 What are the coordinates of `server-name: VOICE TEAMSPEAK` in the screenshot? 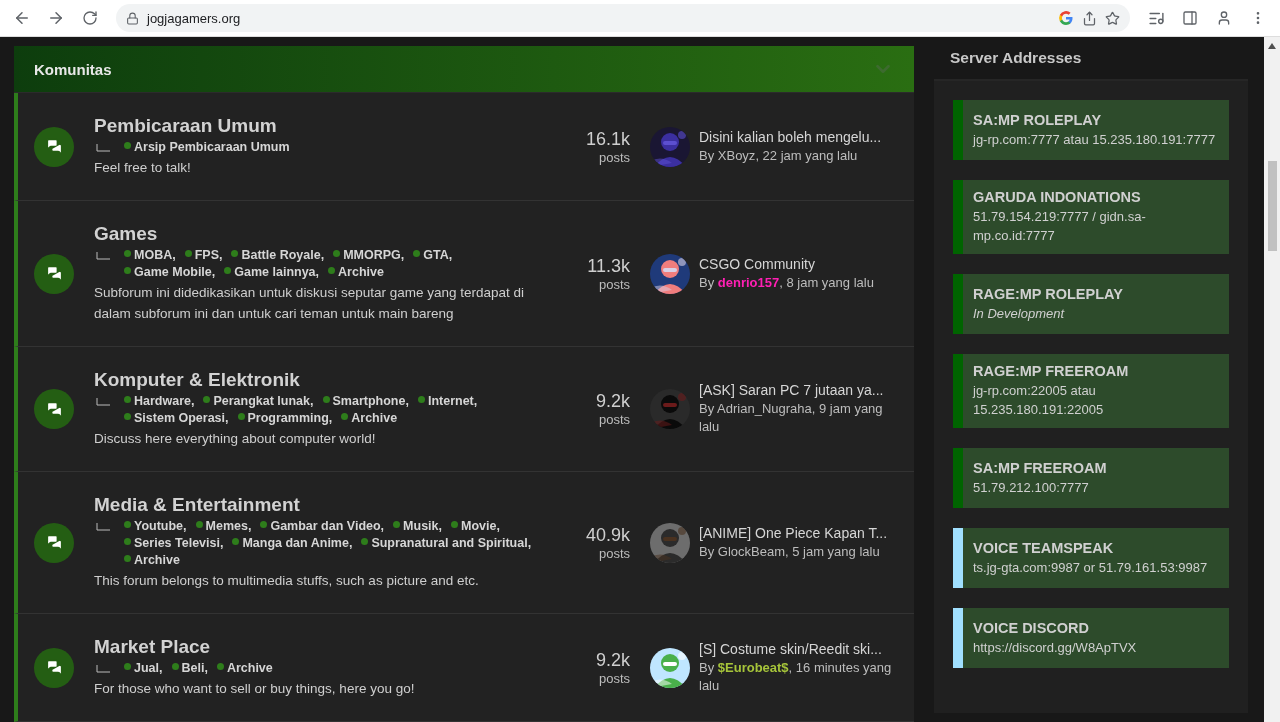 It's located at (1044, 547).